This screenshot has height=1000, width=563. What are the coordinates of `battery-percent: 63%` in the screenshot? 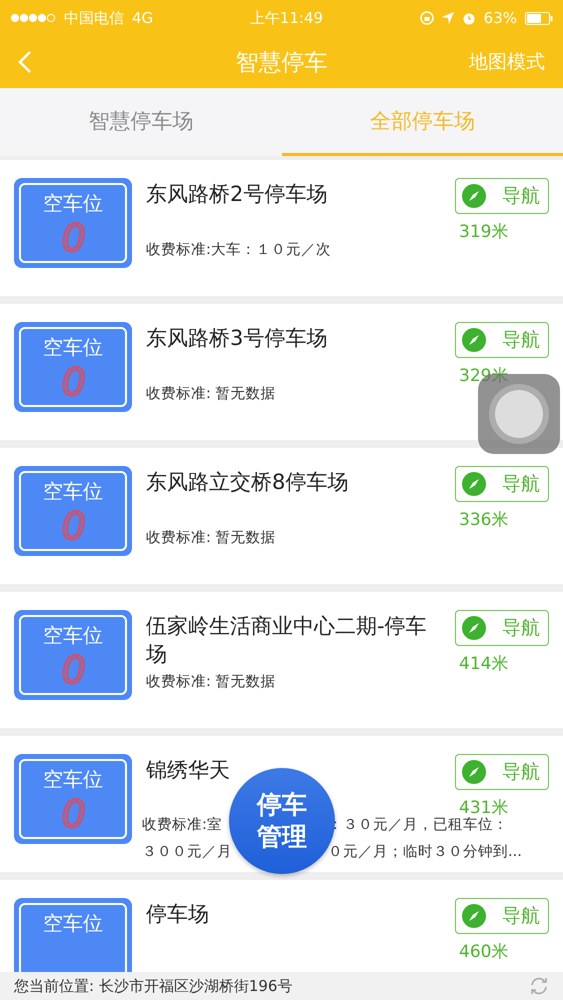 It's located at (500, 18).